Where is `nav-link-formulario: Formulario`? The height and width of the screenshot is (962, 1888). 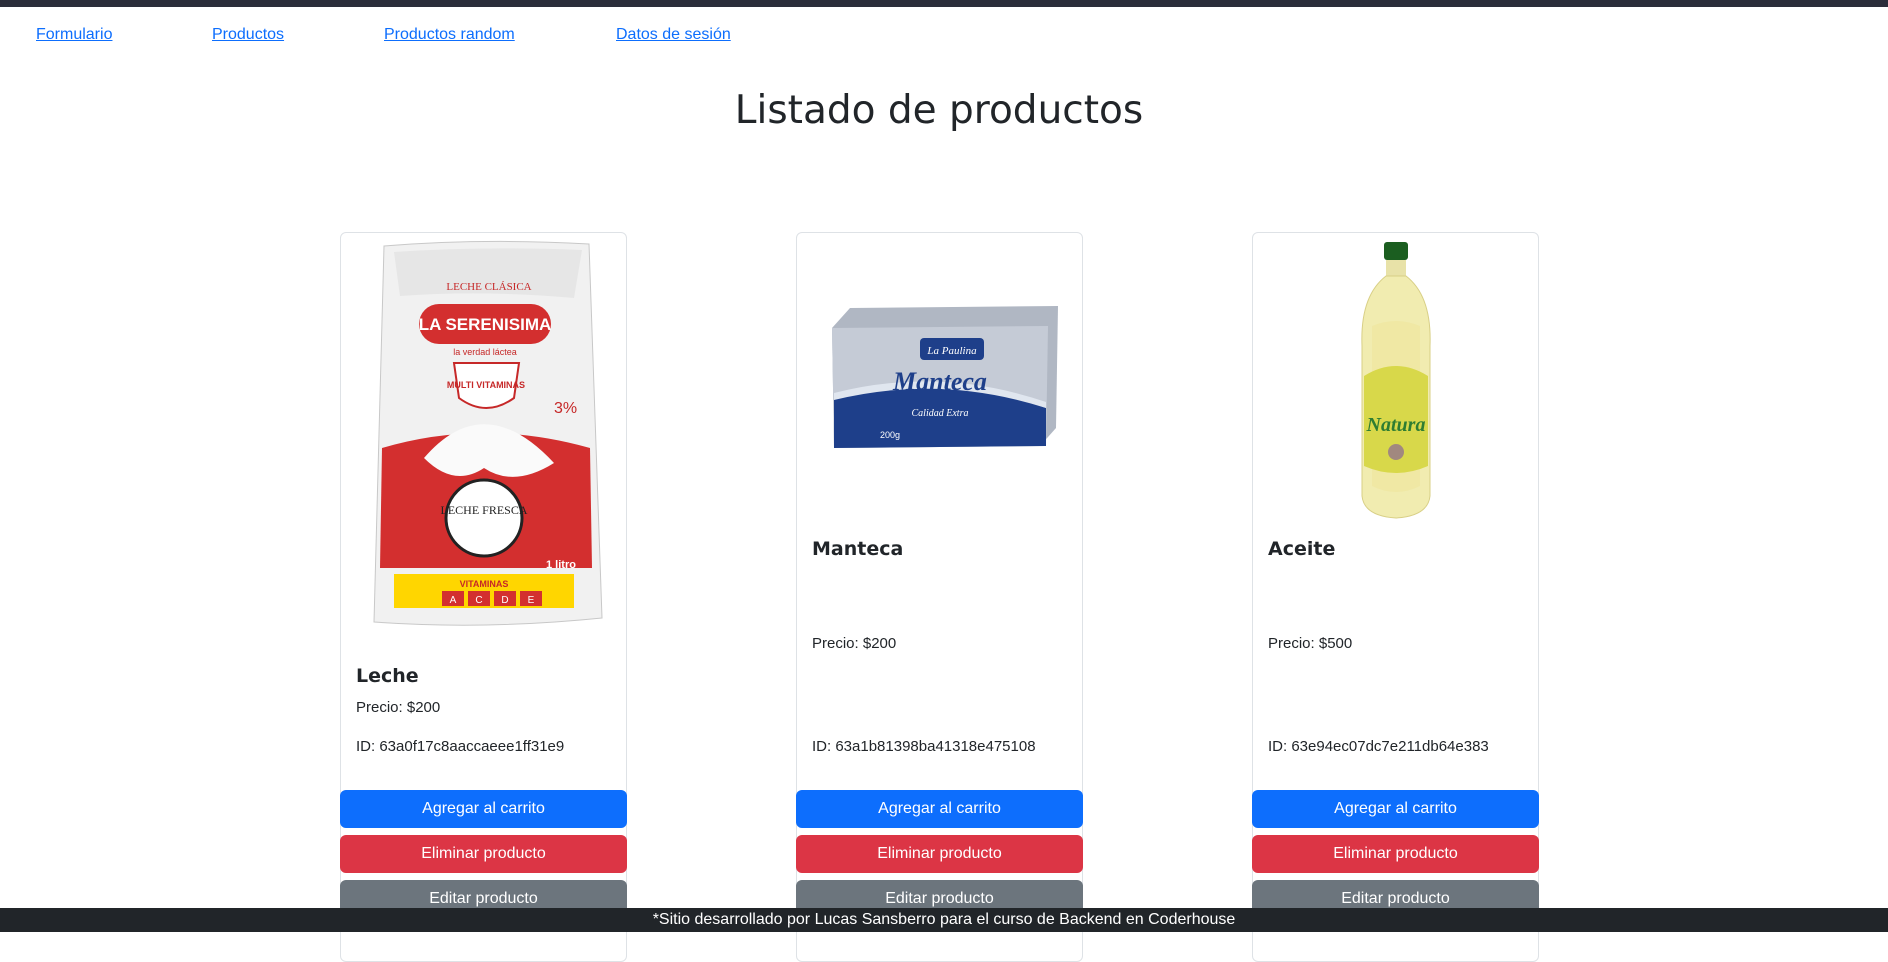
nav-link-formulario: Formulario is located at coordinates (74, 35).